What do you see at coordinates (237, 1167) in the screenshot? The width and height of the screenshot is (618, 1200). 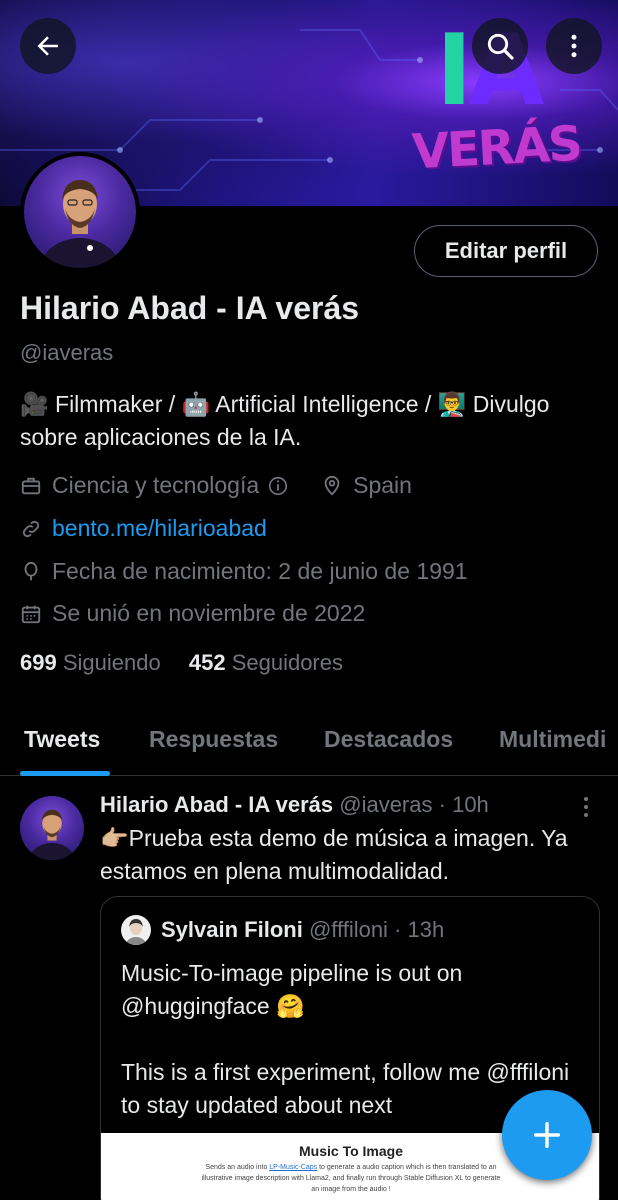 I see `quoted-image-desc-pre: Sends an audio into` at bounding box center [237, 1167].